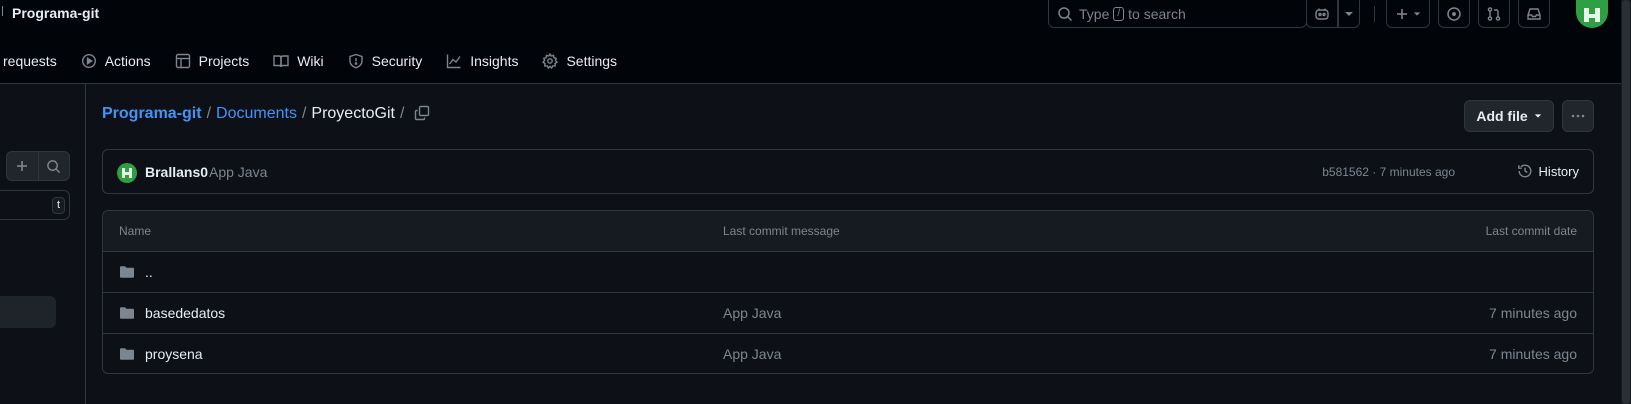  Describe the element at coordinates (1374, 14) in the screenshot. I see `divider` at that location.